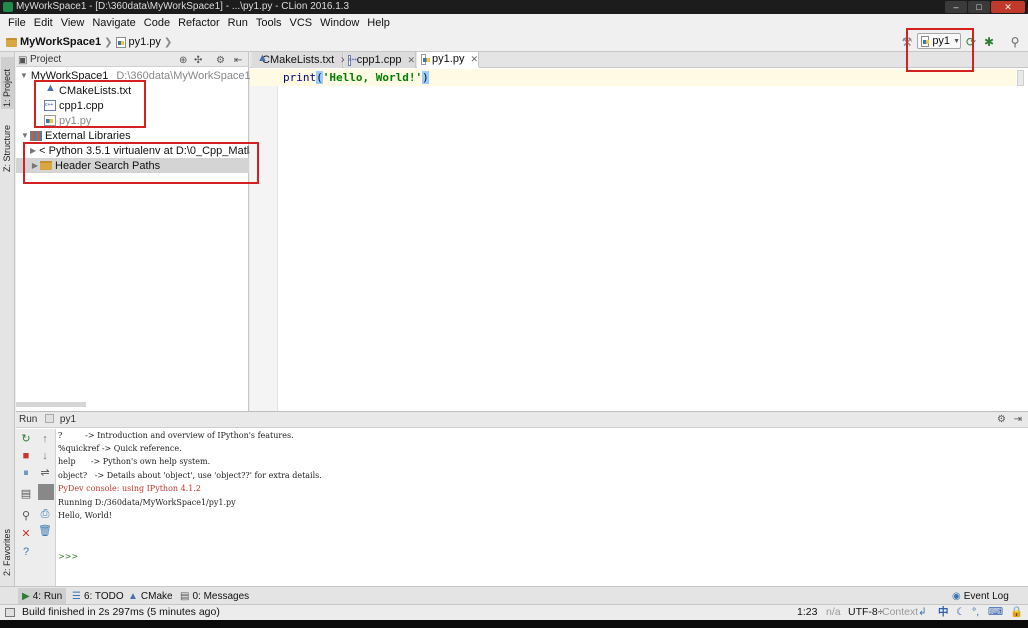  Describe the element at coordinates (120, 448) in the screenshot. I see `console-line: %quickref -> Quick reference.` at that location.